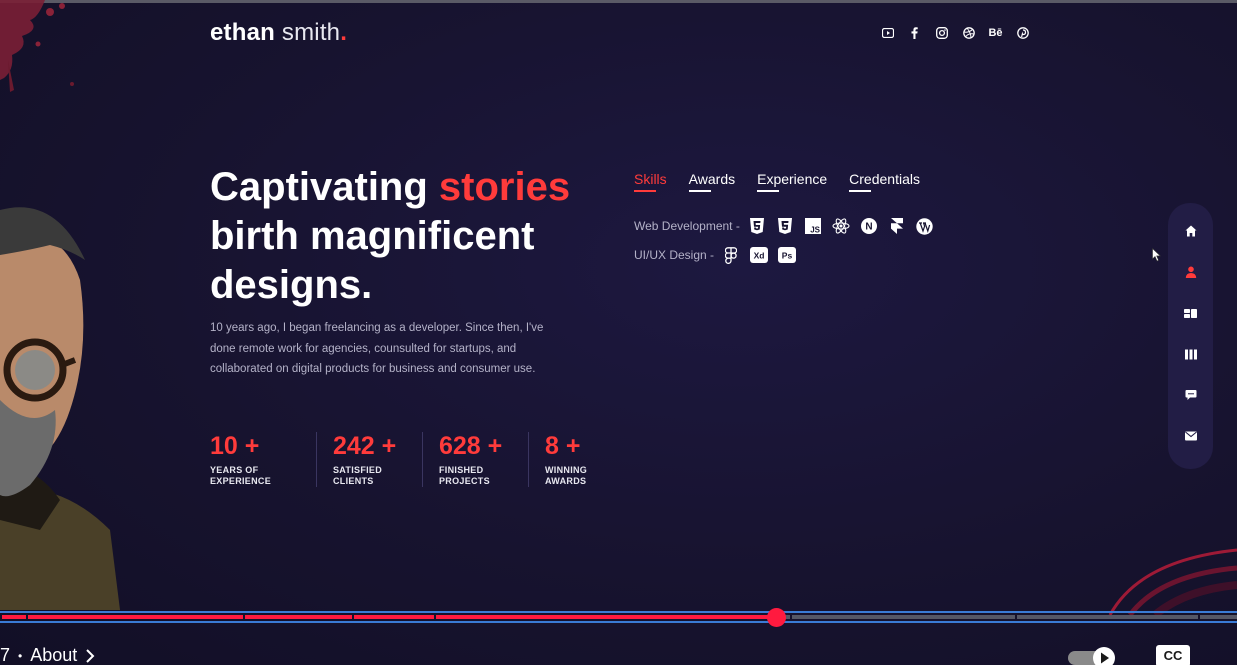  What do you see at coordinates (1191, 231) in the screenshot?
I see `home-icon` at bounding box center [1191, 231].